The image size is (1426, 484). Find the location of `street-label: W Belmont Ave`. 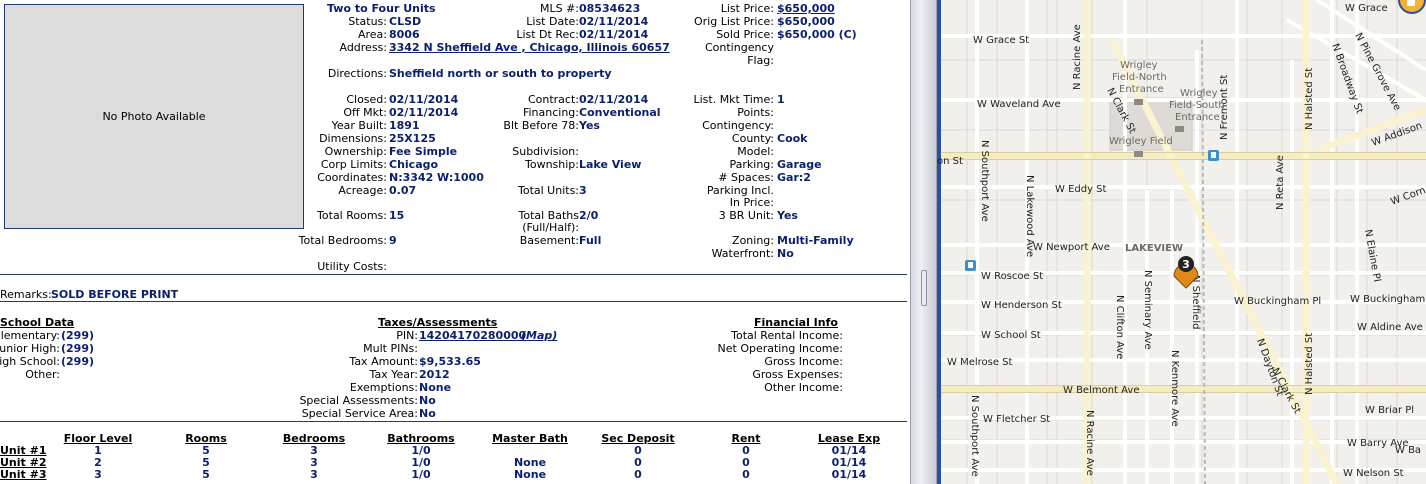

street-label: W Belmont Ave is located at coordinates (1101, 390).